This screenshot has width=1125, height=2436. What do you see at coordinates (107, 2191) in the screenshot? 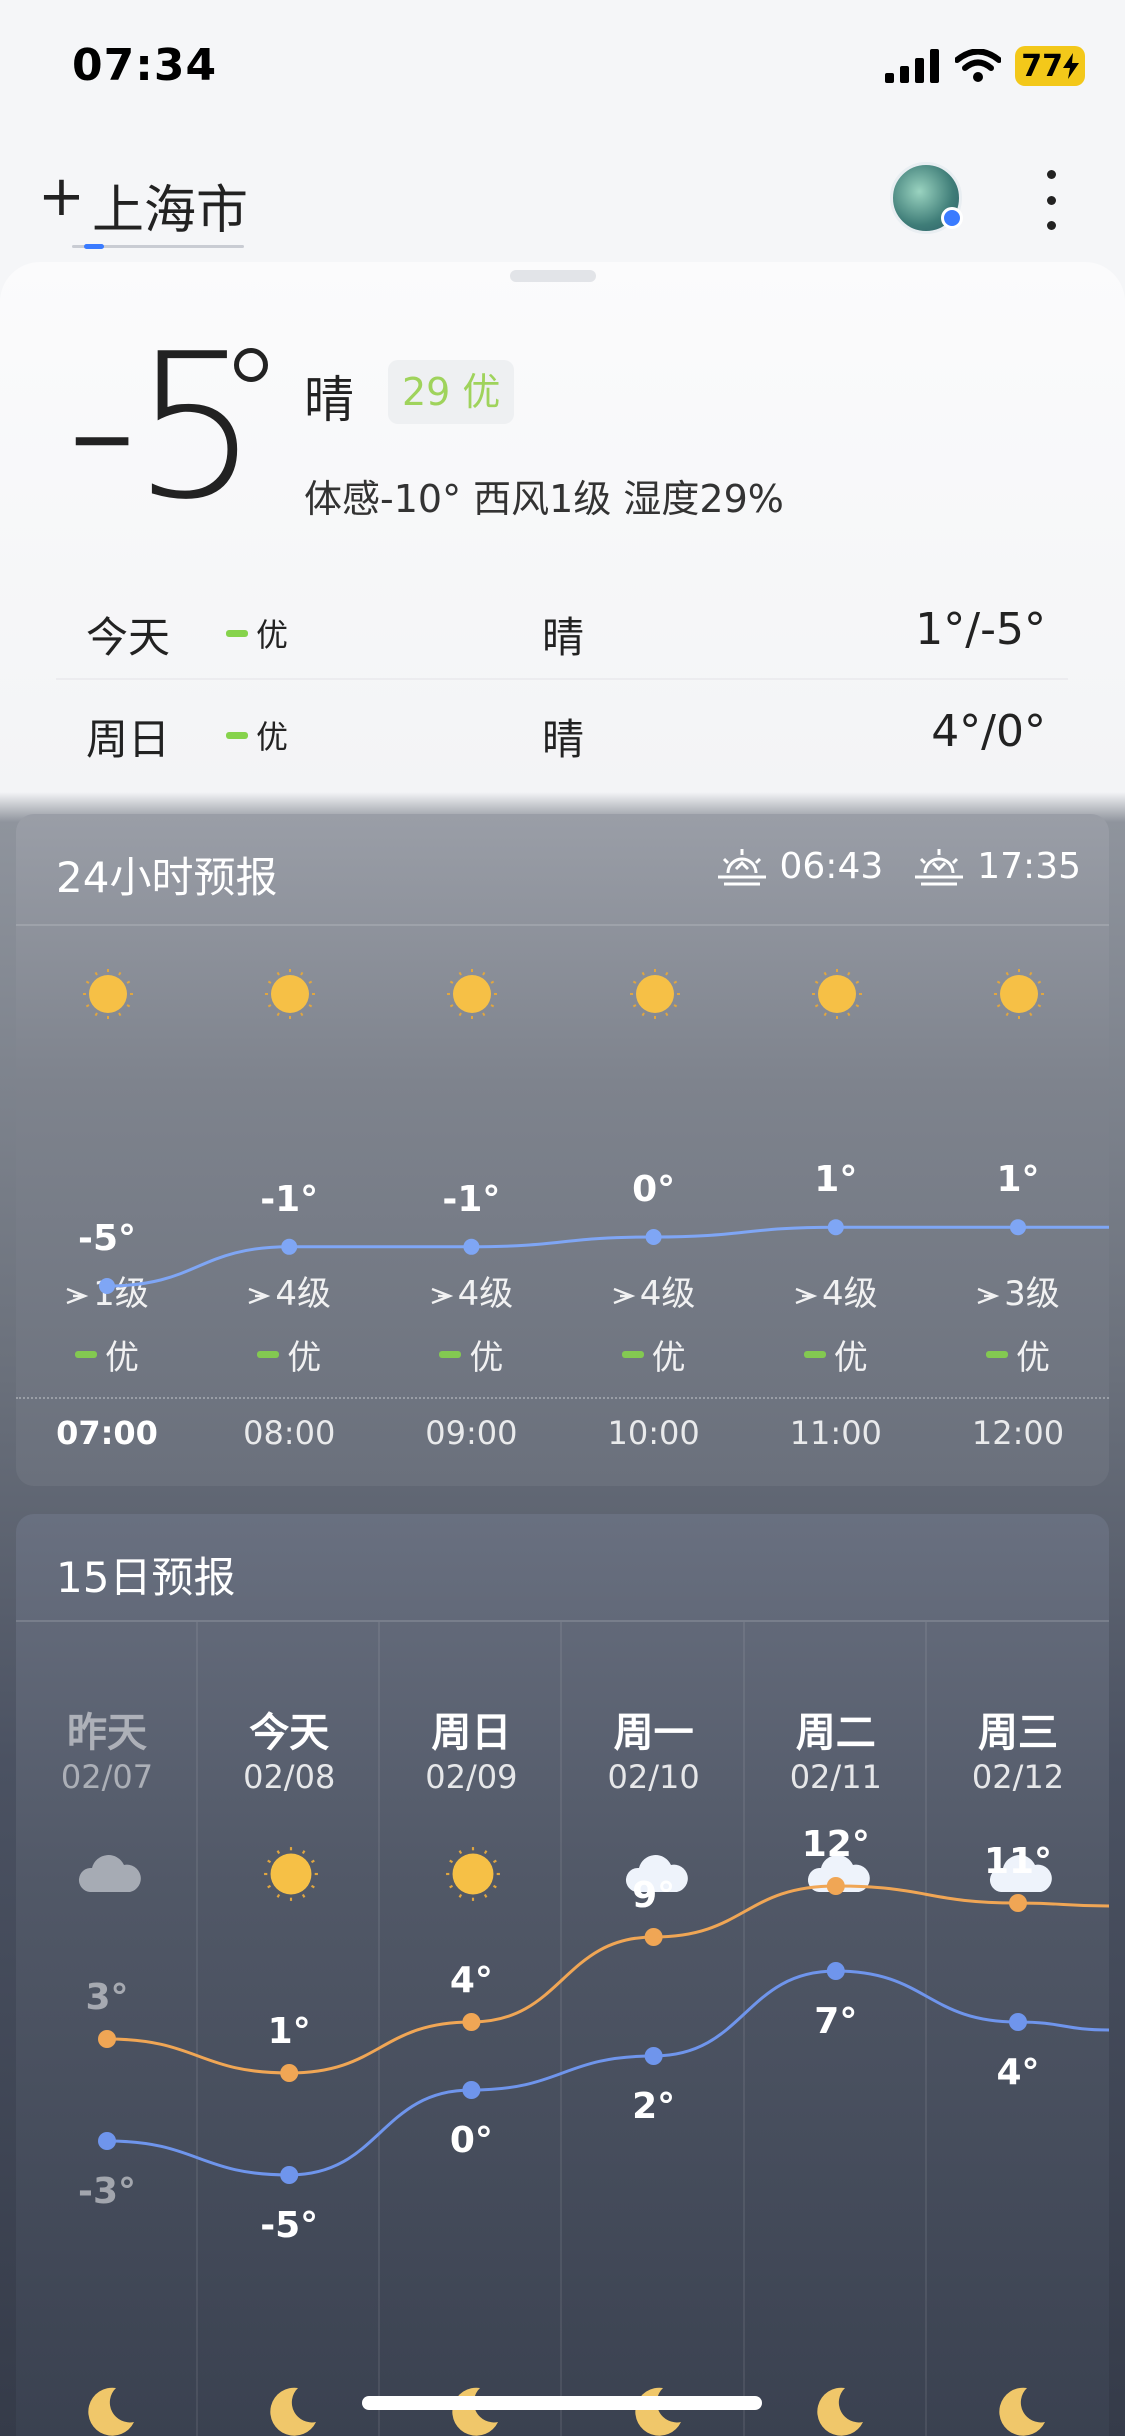
I see `daily-low-label: -3°` at bounding box center [107, 2191].